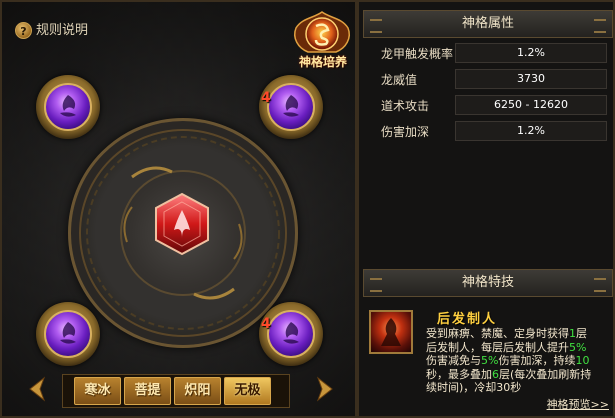 Image resolution: width=615 pixels, height=418 pixels. I want to click on attribute-row: 伤害加深 1.2%, so click(488, 131).